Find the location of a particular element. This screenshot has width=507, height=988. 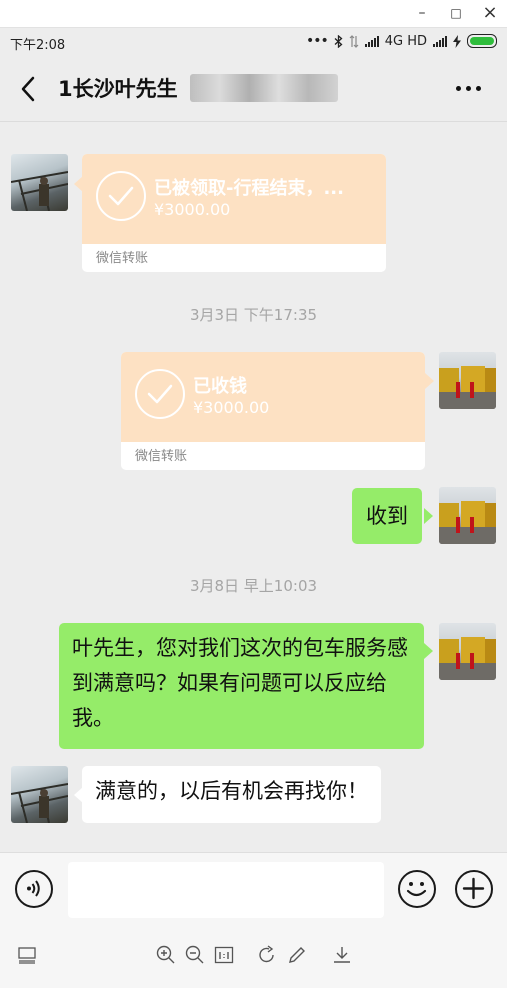

bluetooth-icon is located at coordinates (338, 41).